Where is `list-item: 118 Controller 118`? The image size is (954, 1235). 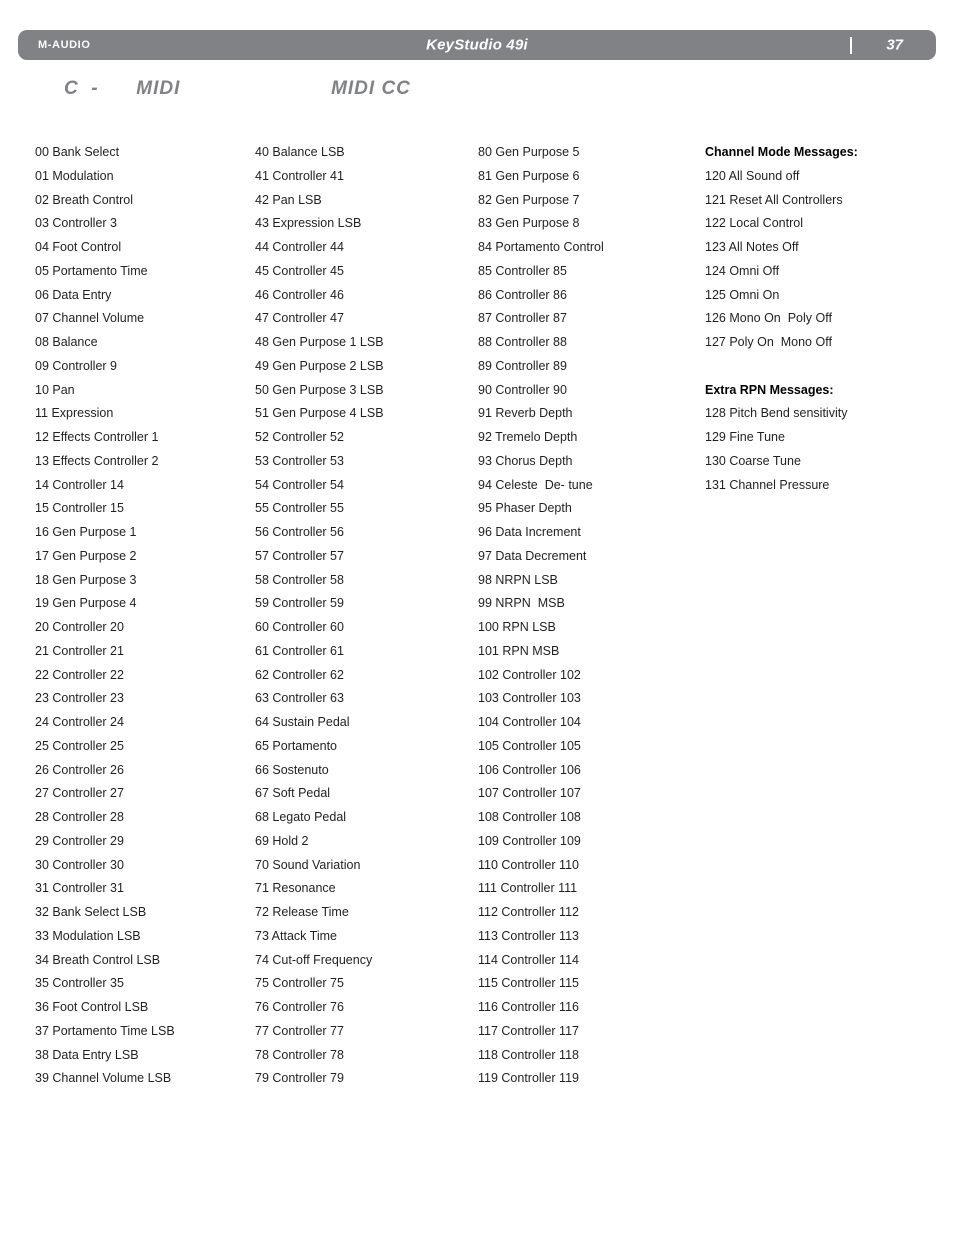 list-item: 118 Controller 118 is located at coordinates (528, 1054).